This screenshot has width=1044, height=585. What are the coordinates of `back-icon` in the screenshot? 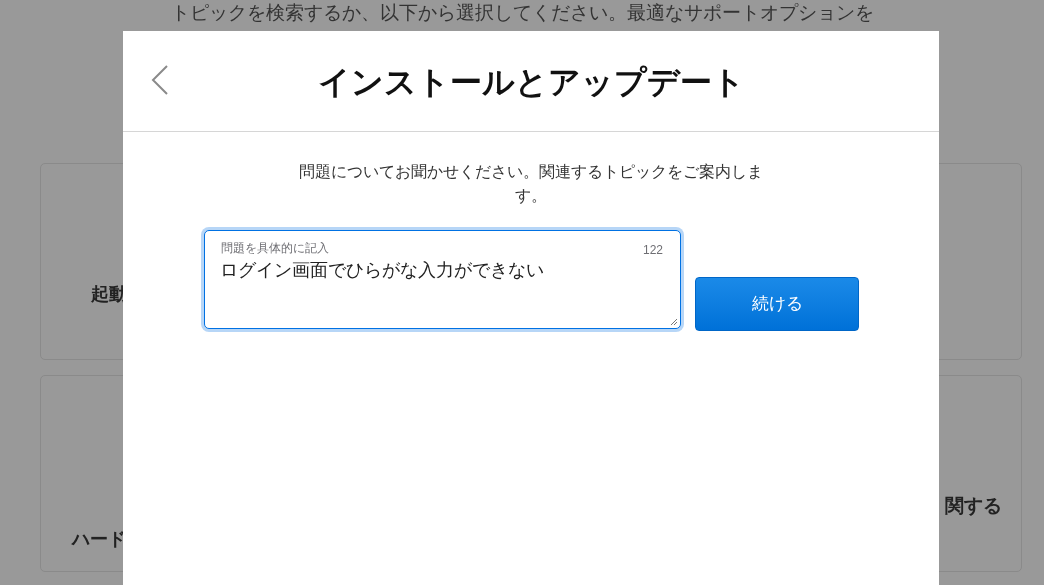 It's located at (160, 80).